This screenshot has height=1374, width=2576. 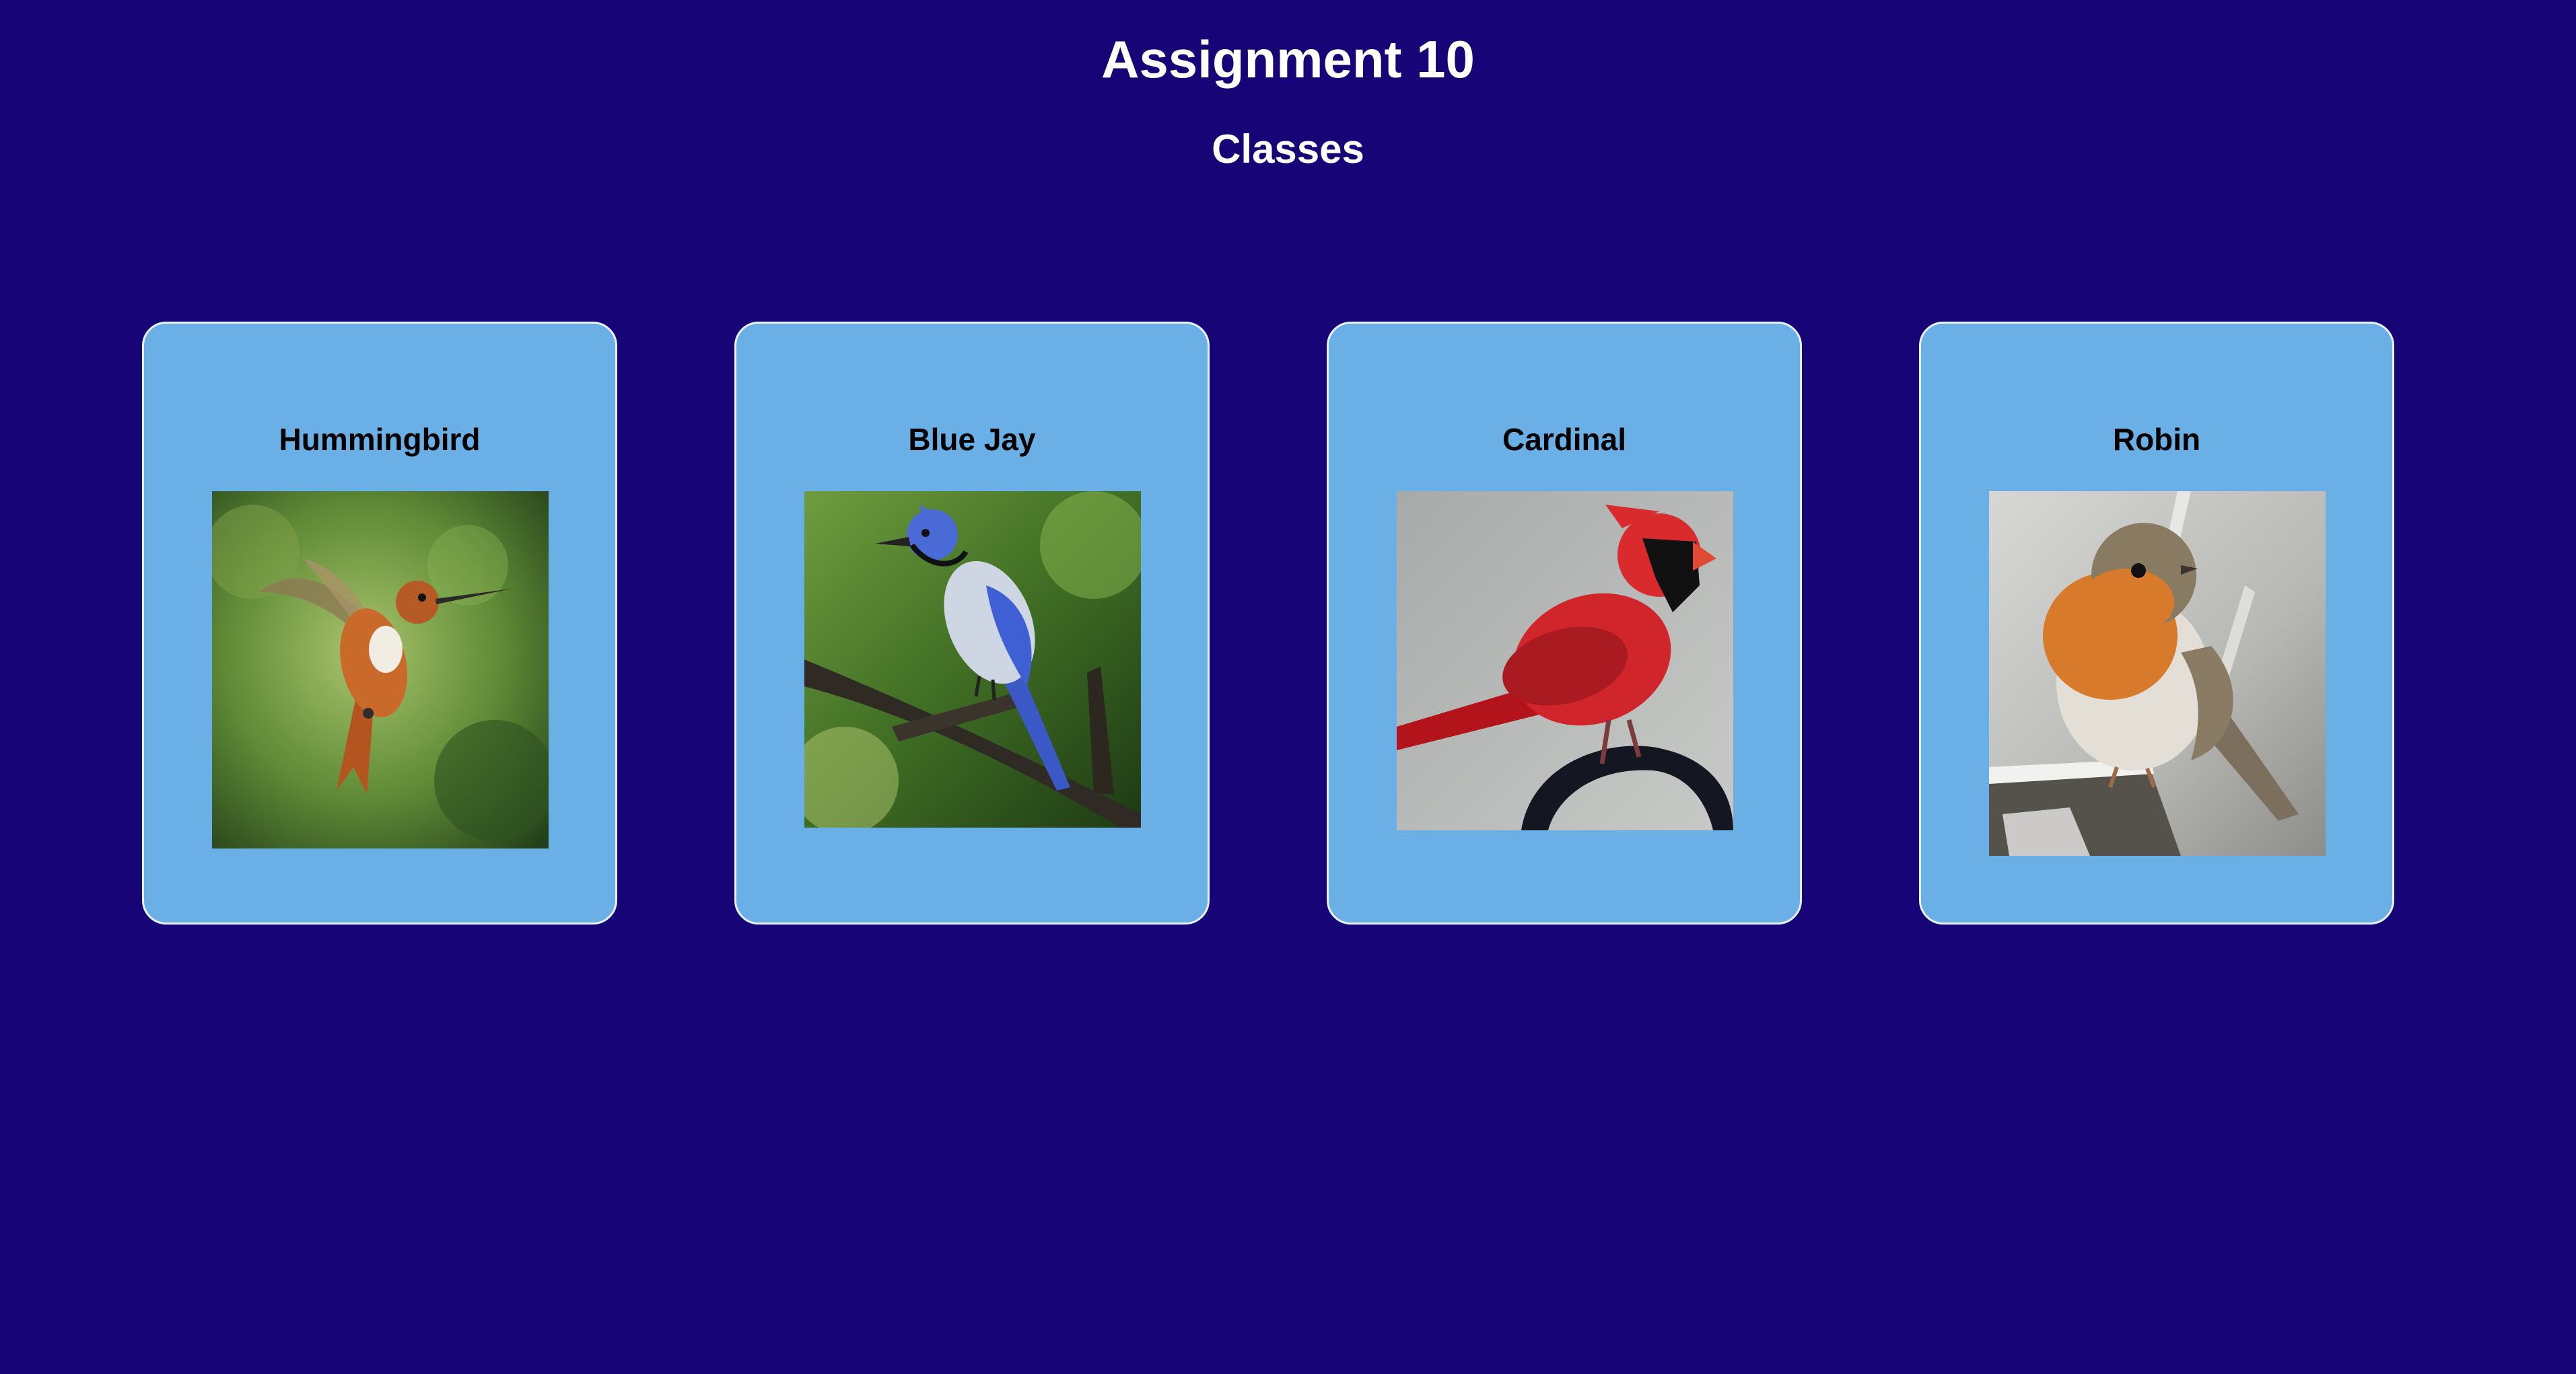 I want to click on page-title: Assignment 10, so click(x=1288, y=59).